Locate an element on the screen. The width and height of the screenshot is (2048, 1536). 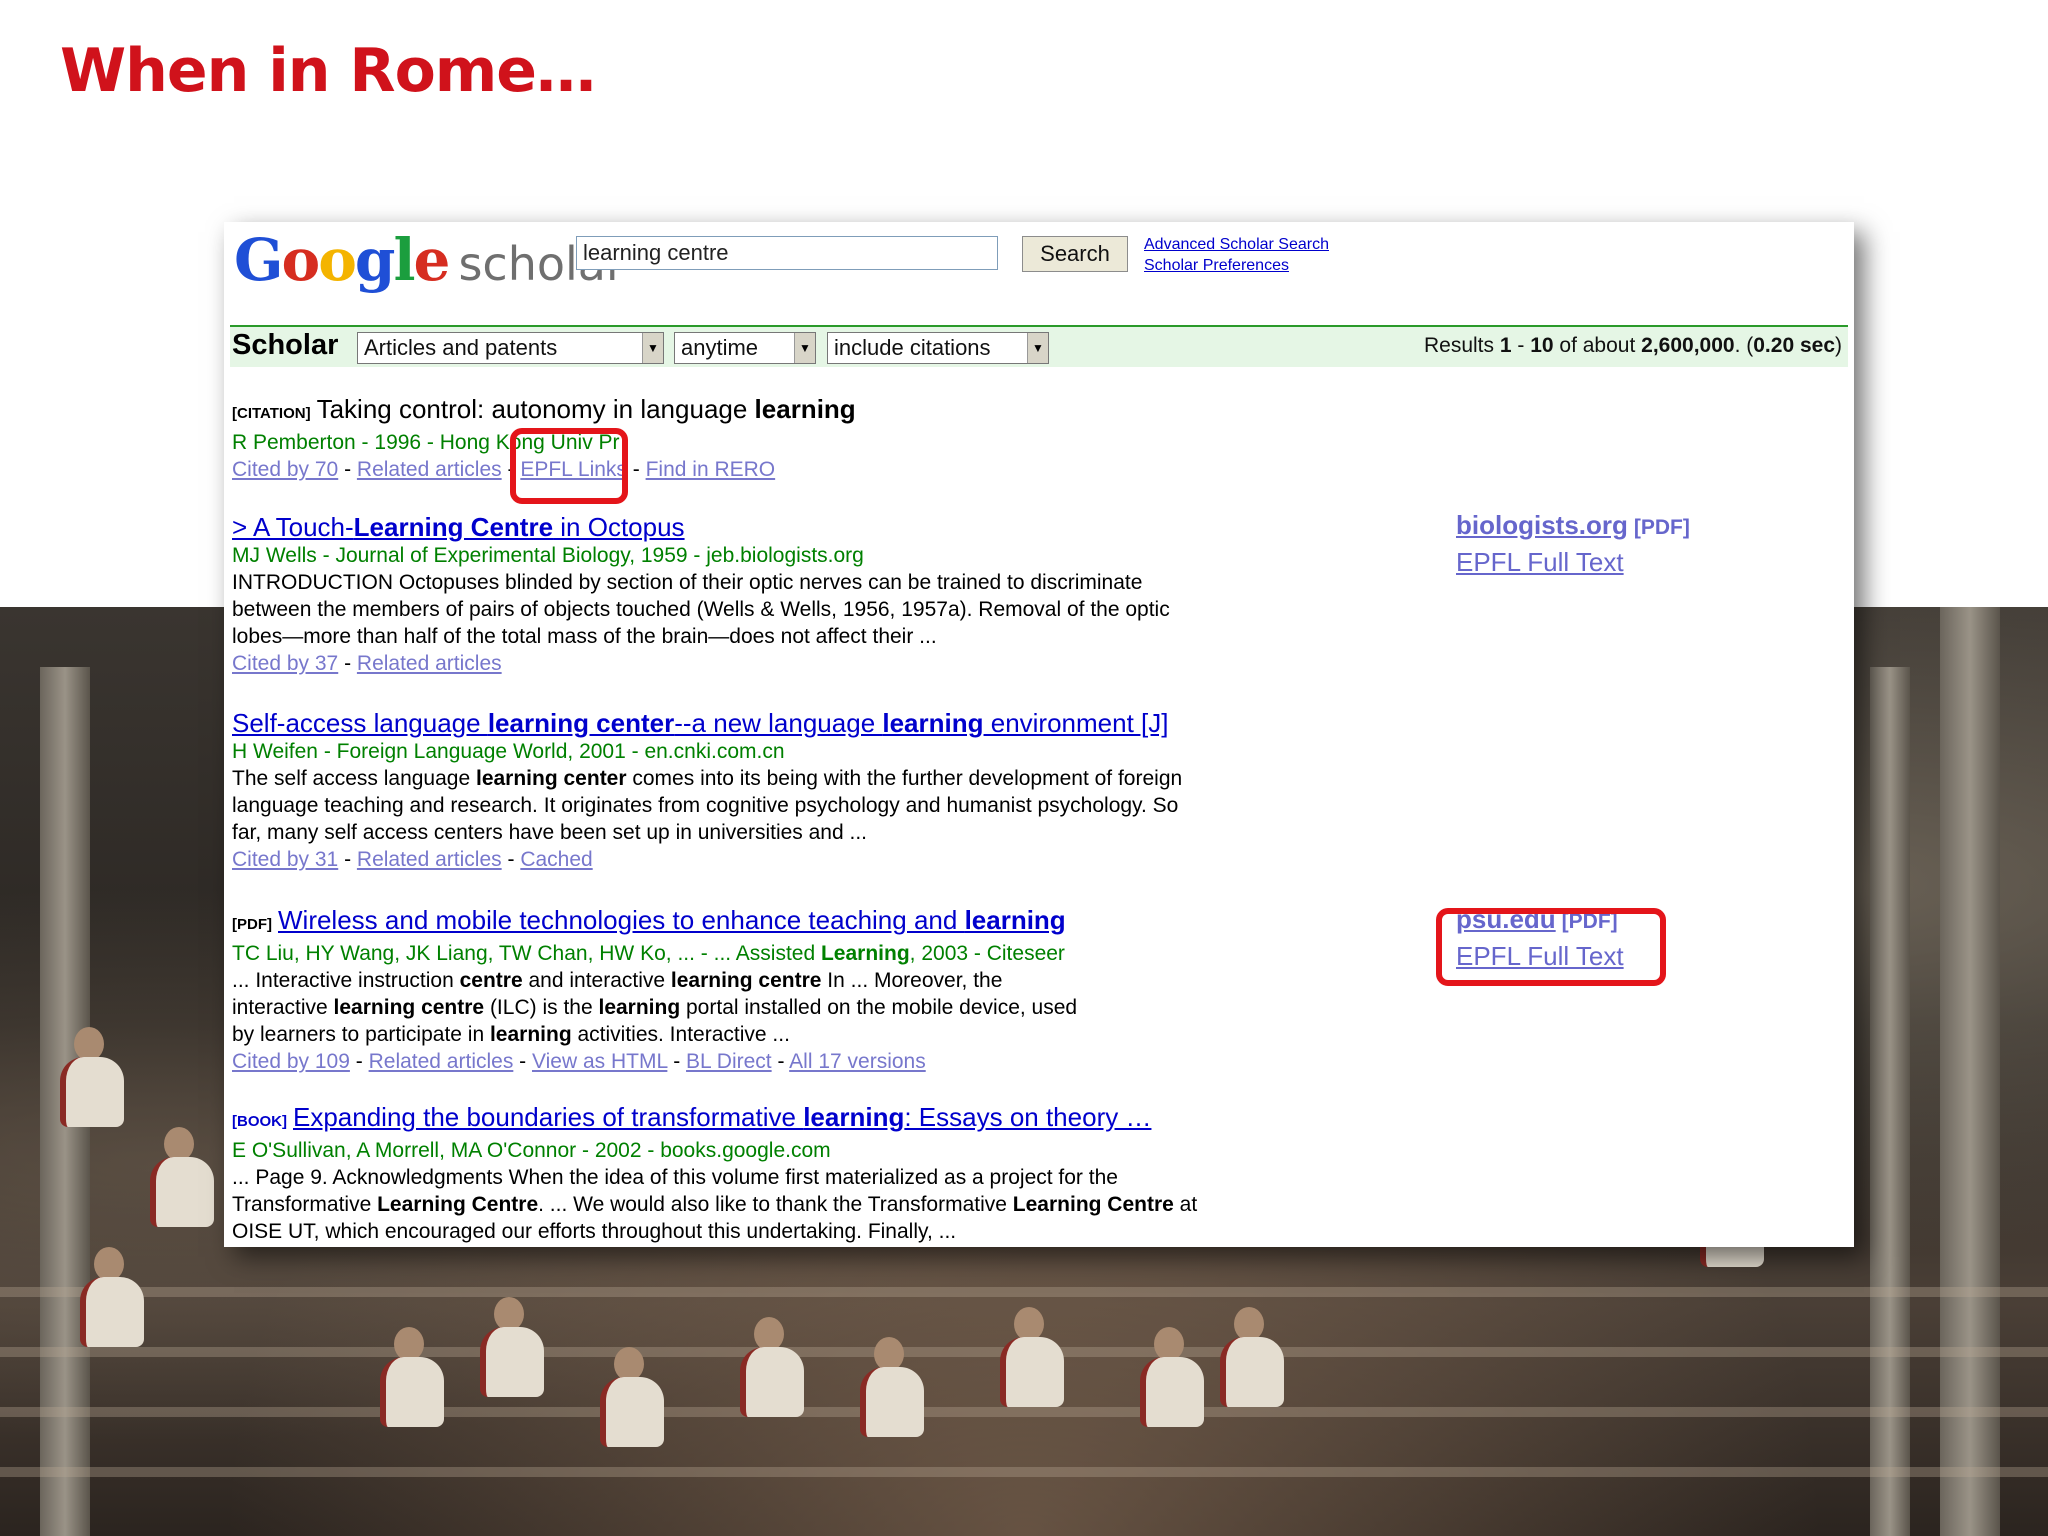
result-title: > A Touch-Learning Centre in Octopus is located at coordinates (732, 527).